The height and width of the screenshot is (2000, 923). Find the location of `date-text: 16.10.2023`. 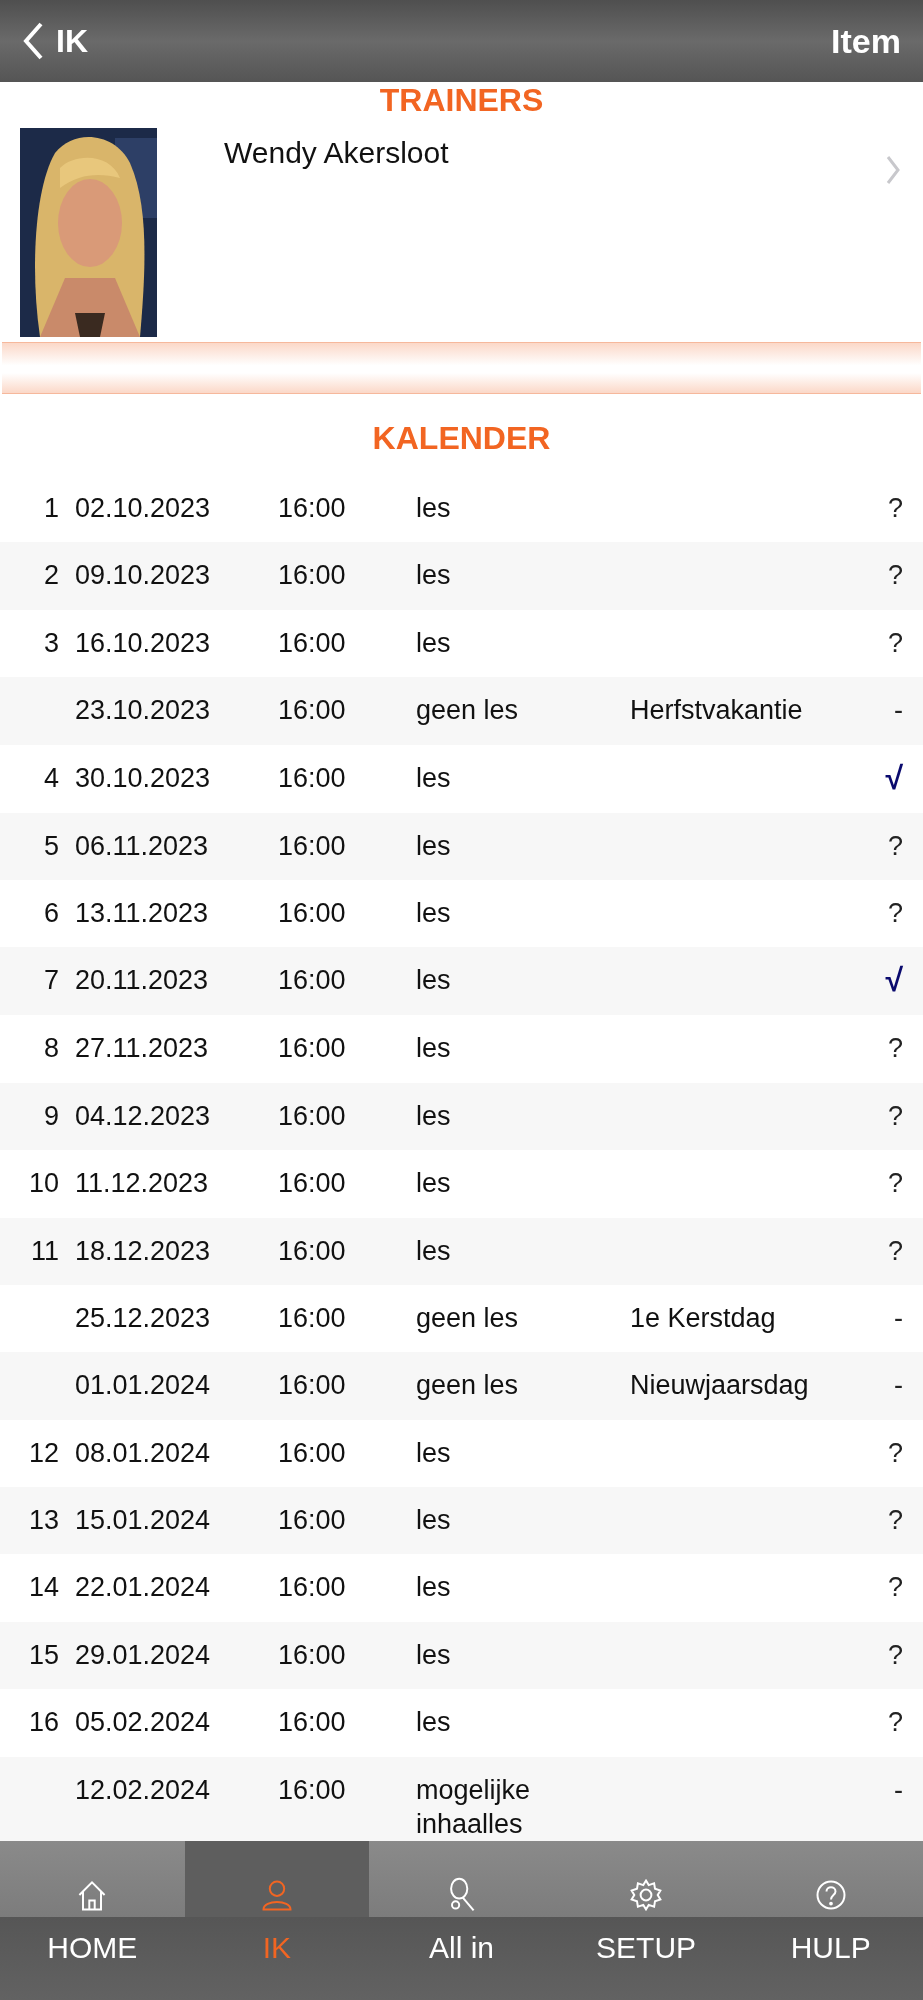

date-text: 16.10.2023 is located at coordinates (143, 642).